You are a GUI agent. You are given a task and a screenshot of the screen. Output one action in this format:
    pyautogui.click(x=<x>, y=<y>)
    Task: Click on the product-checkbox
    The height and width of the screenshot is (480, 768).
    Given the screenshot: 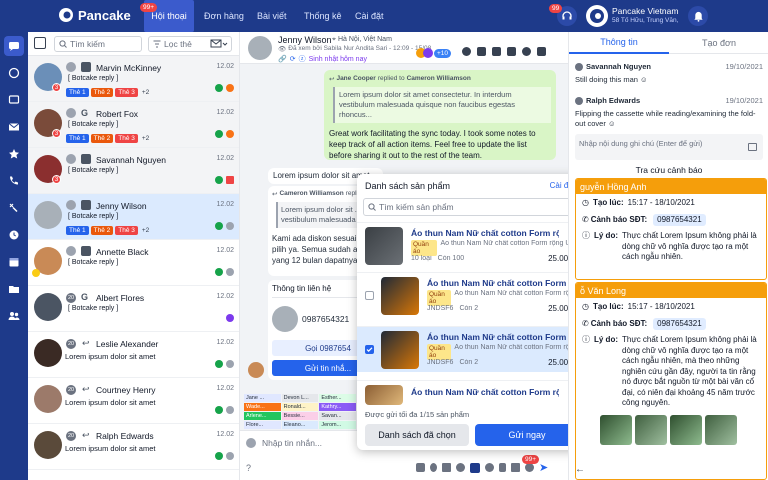 What is the action you would take?
    pyautogui.click(x=369, y=295)
    